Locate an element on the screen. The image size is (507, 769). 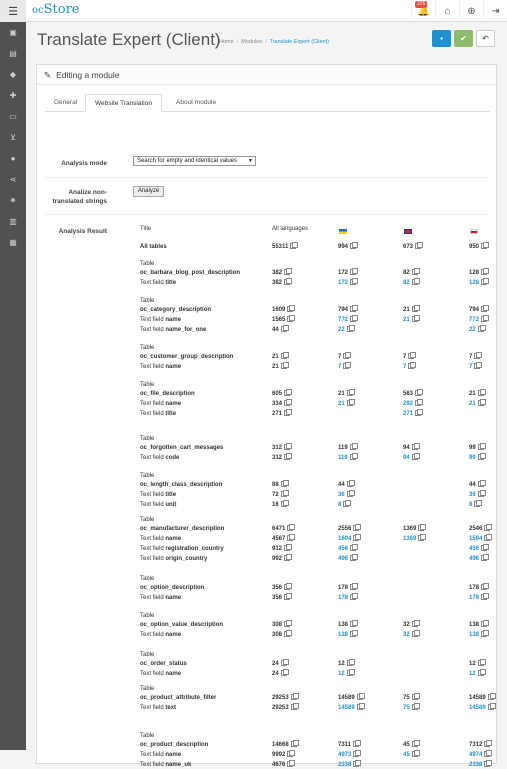
count-gb: 21 is located at coordinates (411, 319).